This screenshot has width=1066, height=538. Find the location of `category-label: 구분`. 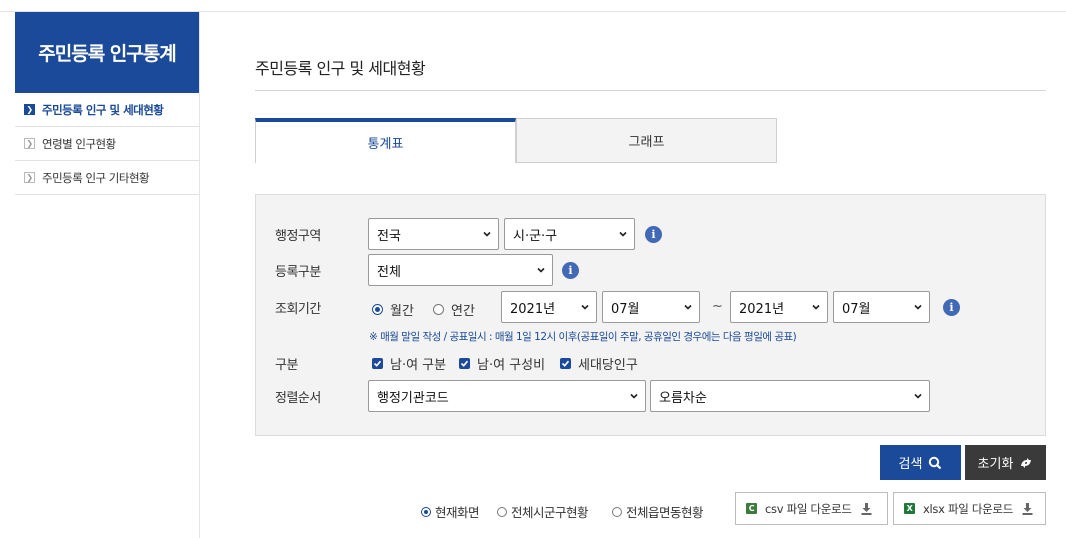

category-label: 구분 is located at coordinates (286, 365).